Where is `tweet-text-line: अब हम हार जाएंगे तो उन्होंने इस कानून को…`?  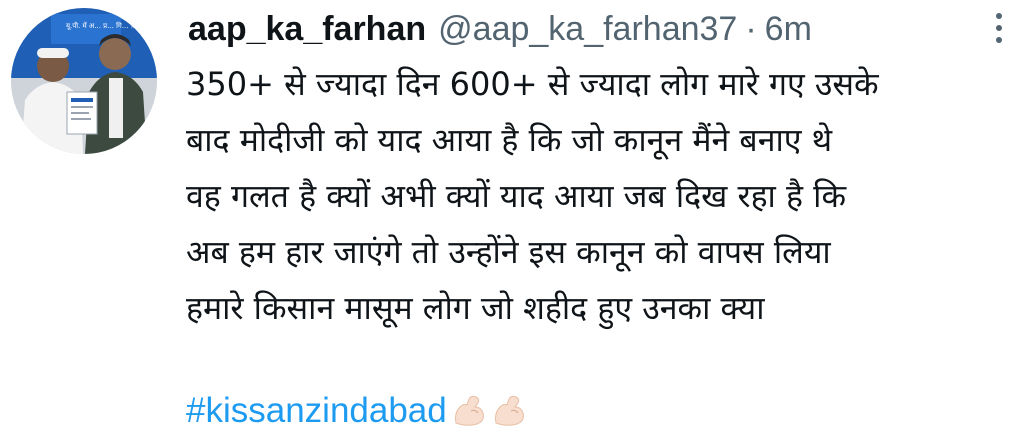 tweet-text-line: अब हम हार जाएंगे तो उन्होंने इस कानून को… is located at coordinates (508, 252).